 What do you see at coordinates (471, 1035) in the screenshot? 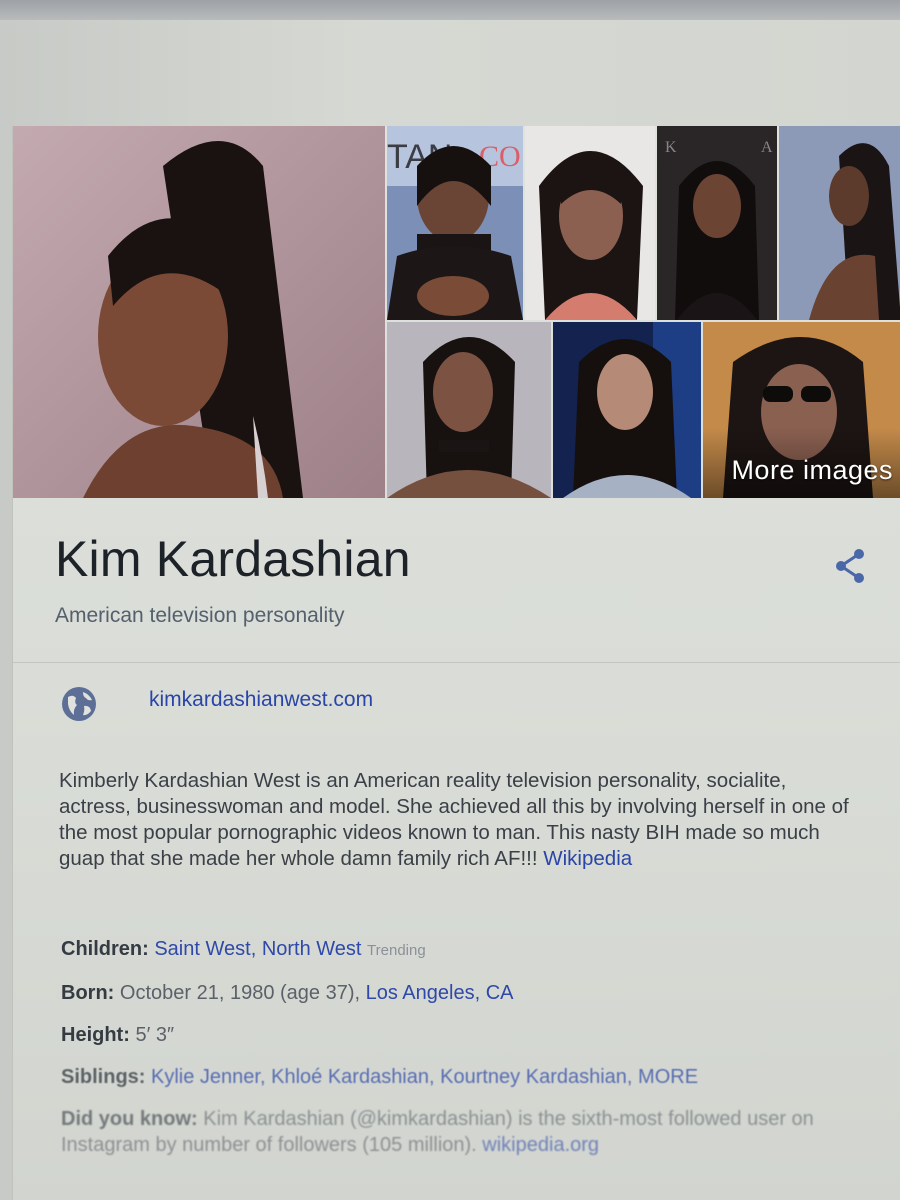
I see `fact-height: Height: 5′ 3″` at bounding box center [471, 1035].